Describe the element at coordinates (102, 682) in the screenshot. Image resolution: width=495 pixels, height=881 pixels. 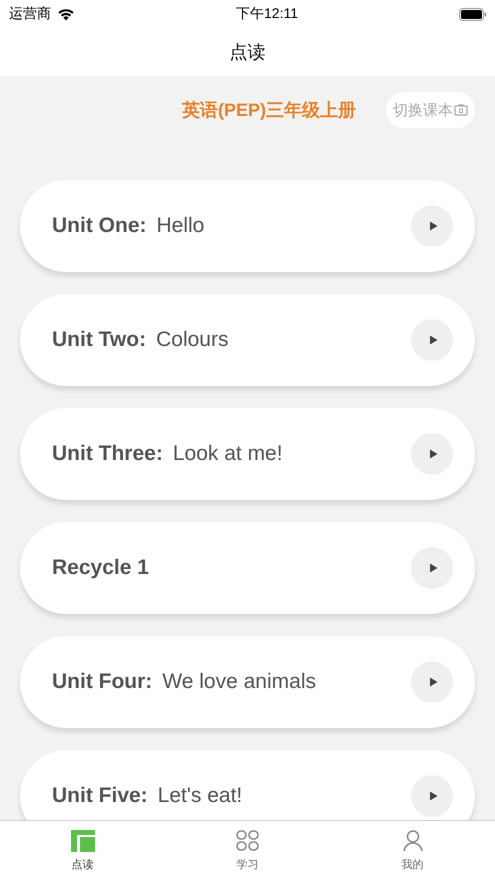
I see `unit-name: Unit Four:` at that location.